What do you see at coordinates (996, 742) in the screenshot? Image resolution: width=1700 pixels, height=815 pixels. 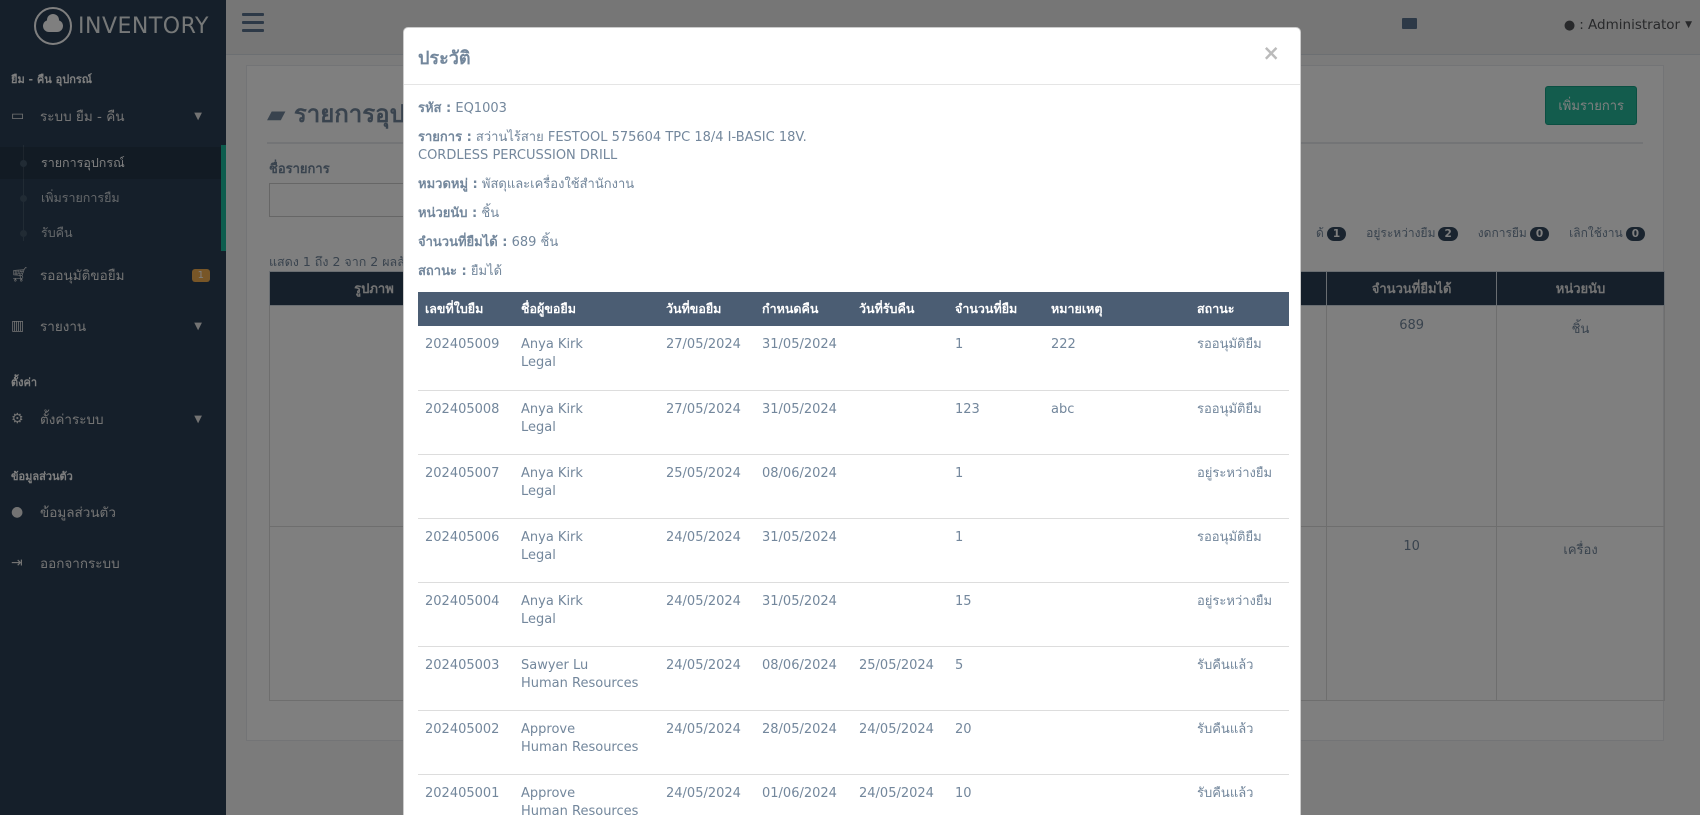 I see `cell-quantity: 20` at bounding box center [996, 742].